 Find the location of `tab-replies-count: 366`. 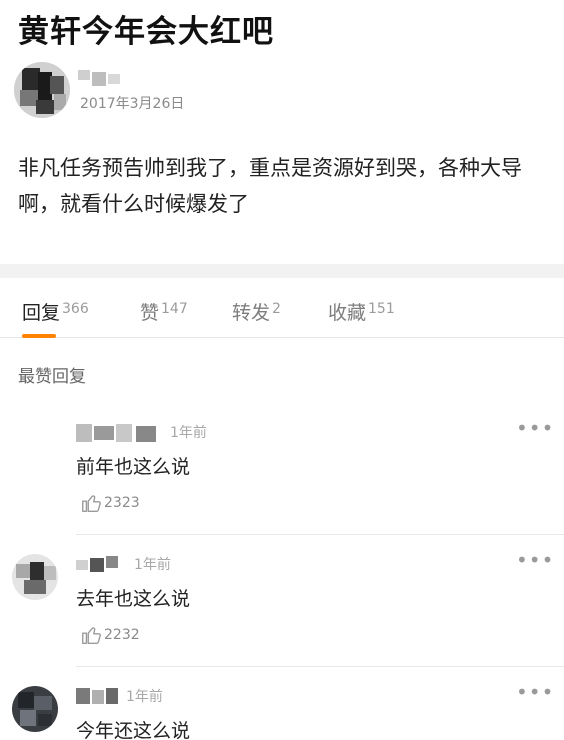

tab-replies-count: 366 is located at coordinates (75, 309).